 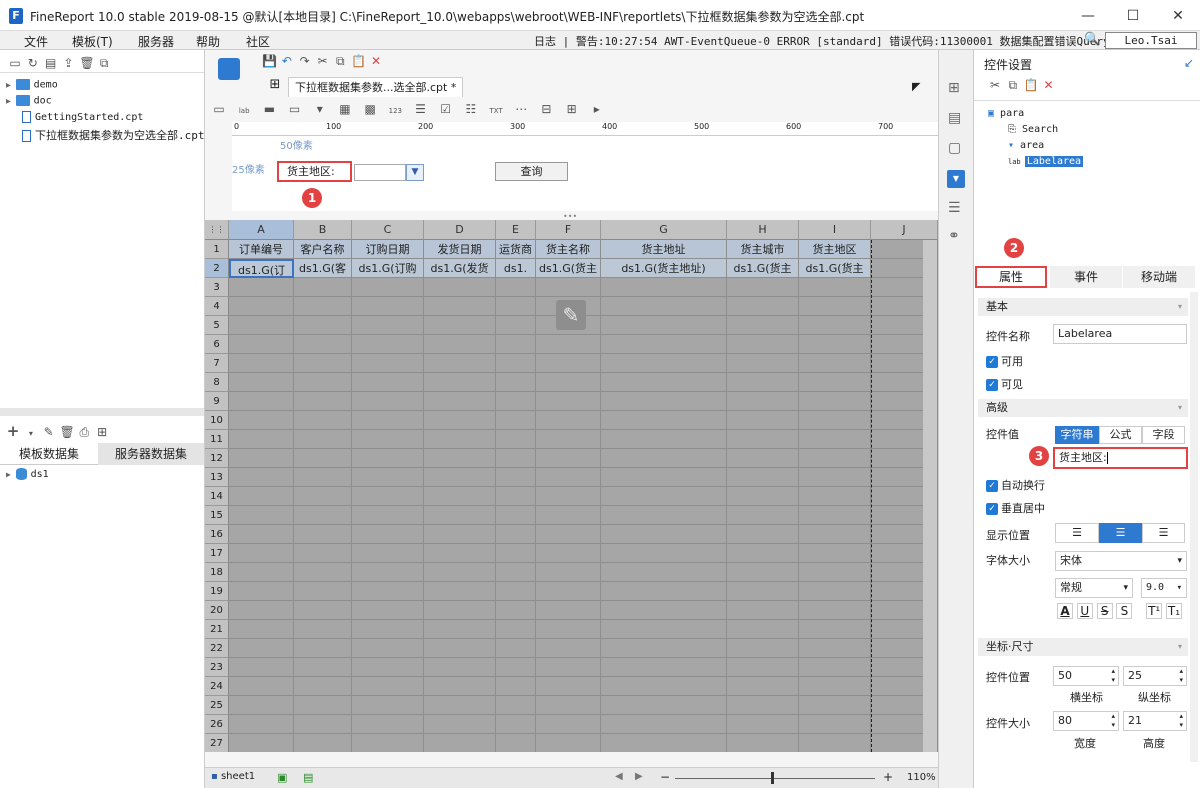 I want to click on column-header-a: A, so click(x=261, y=230).